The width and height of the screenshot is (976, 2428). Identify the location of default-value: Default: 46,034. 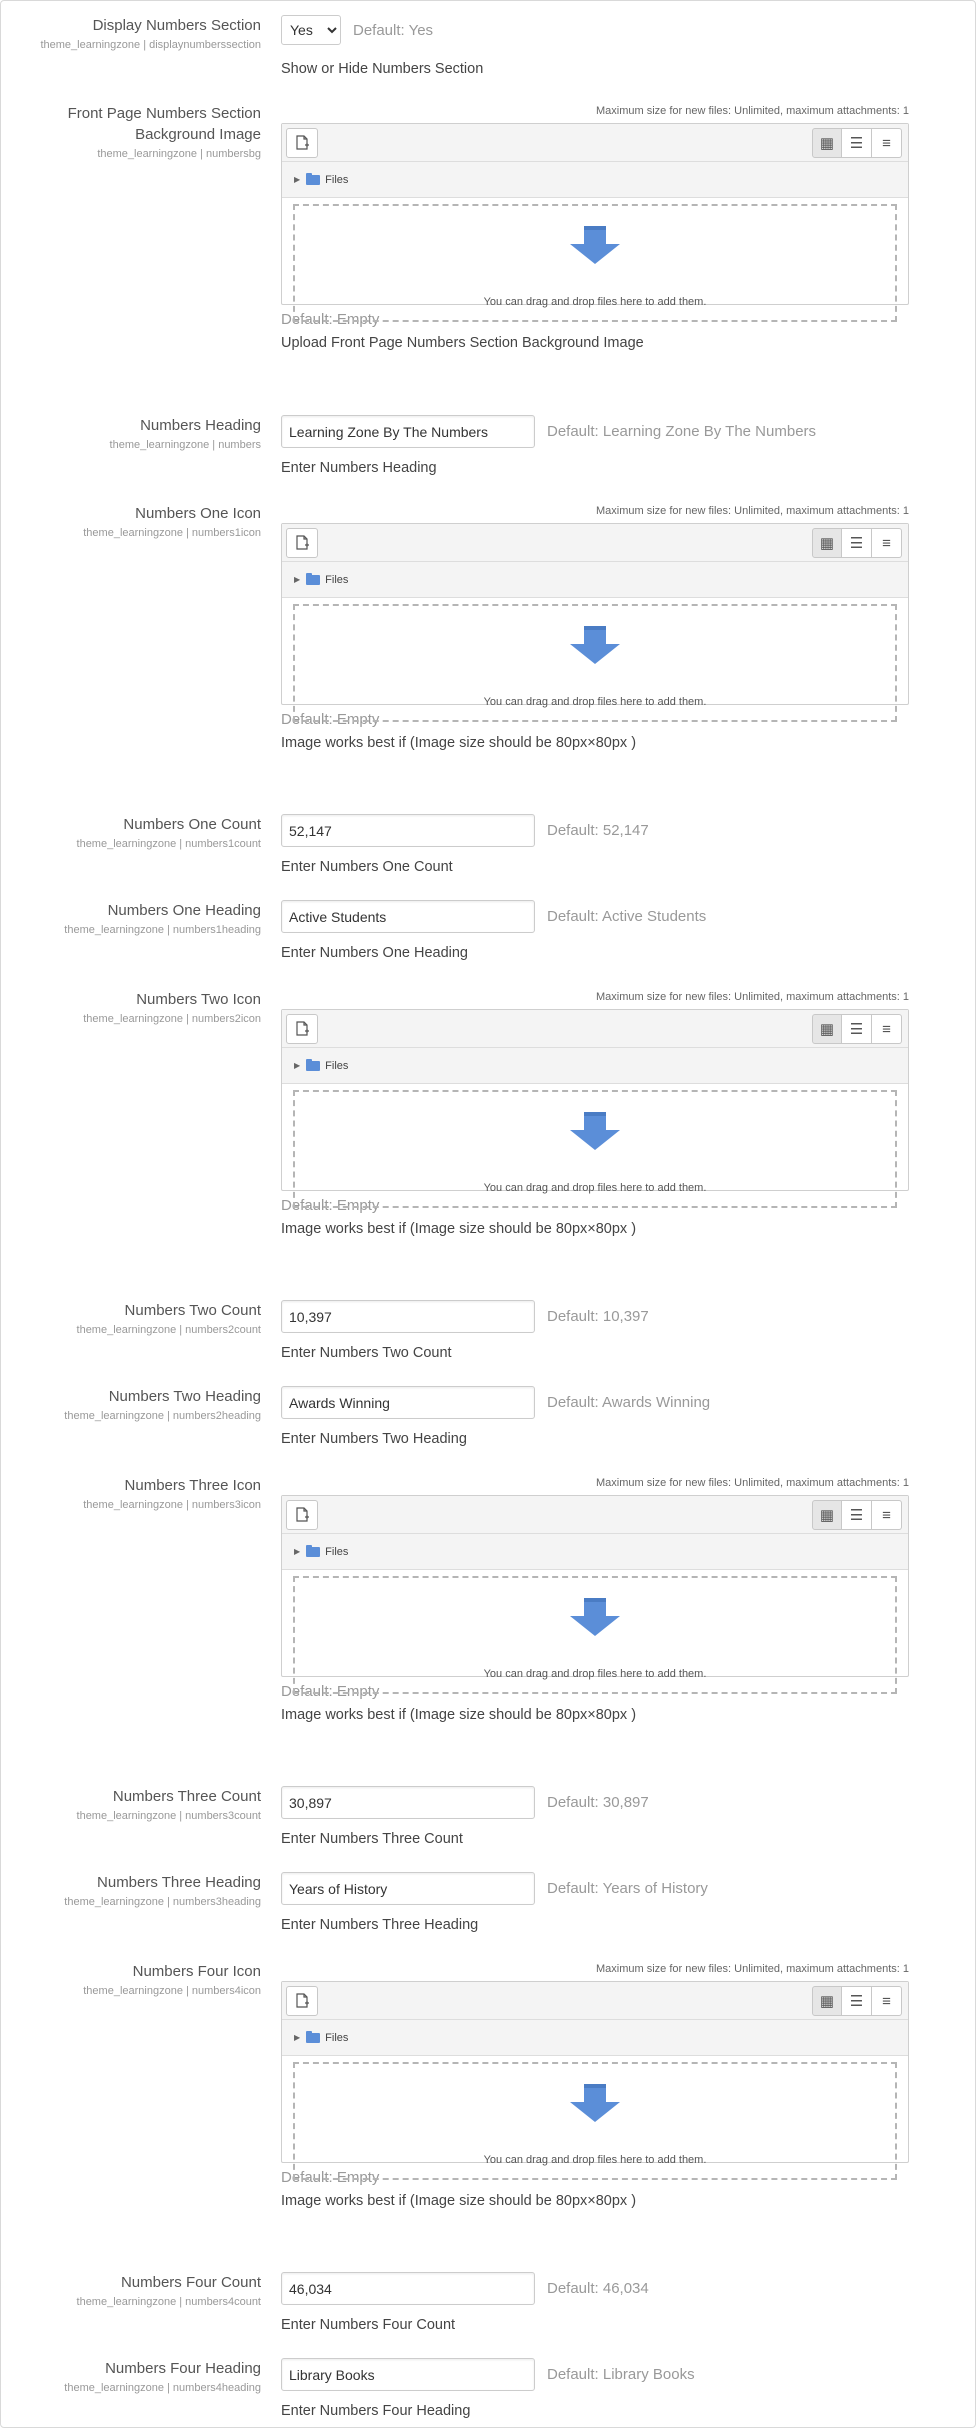
(598, 2288).